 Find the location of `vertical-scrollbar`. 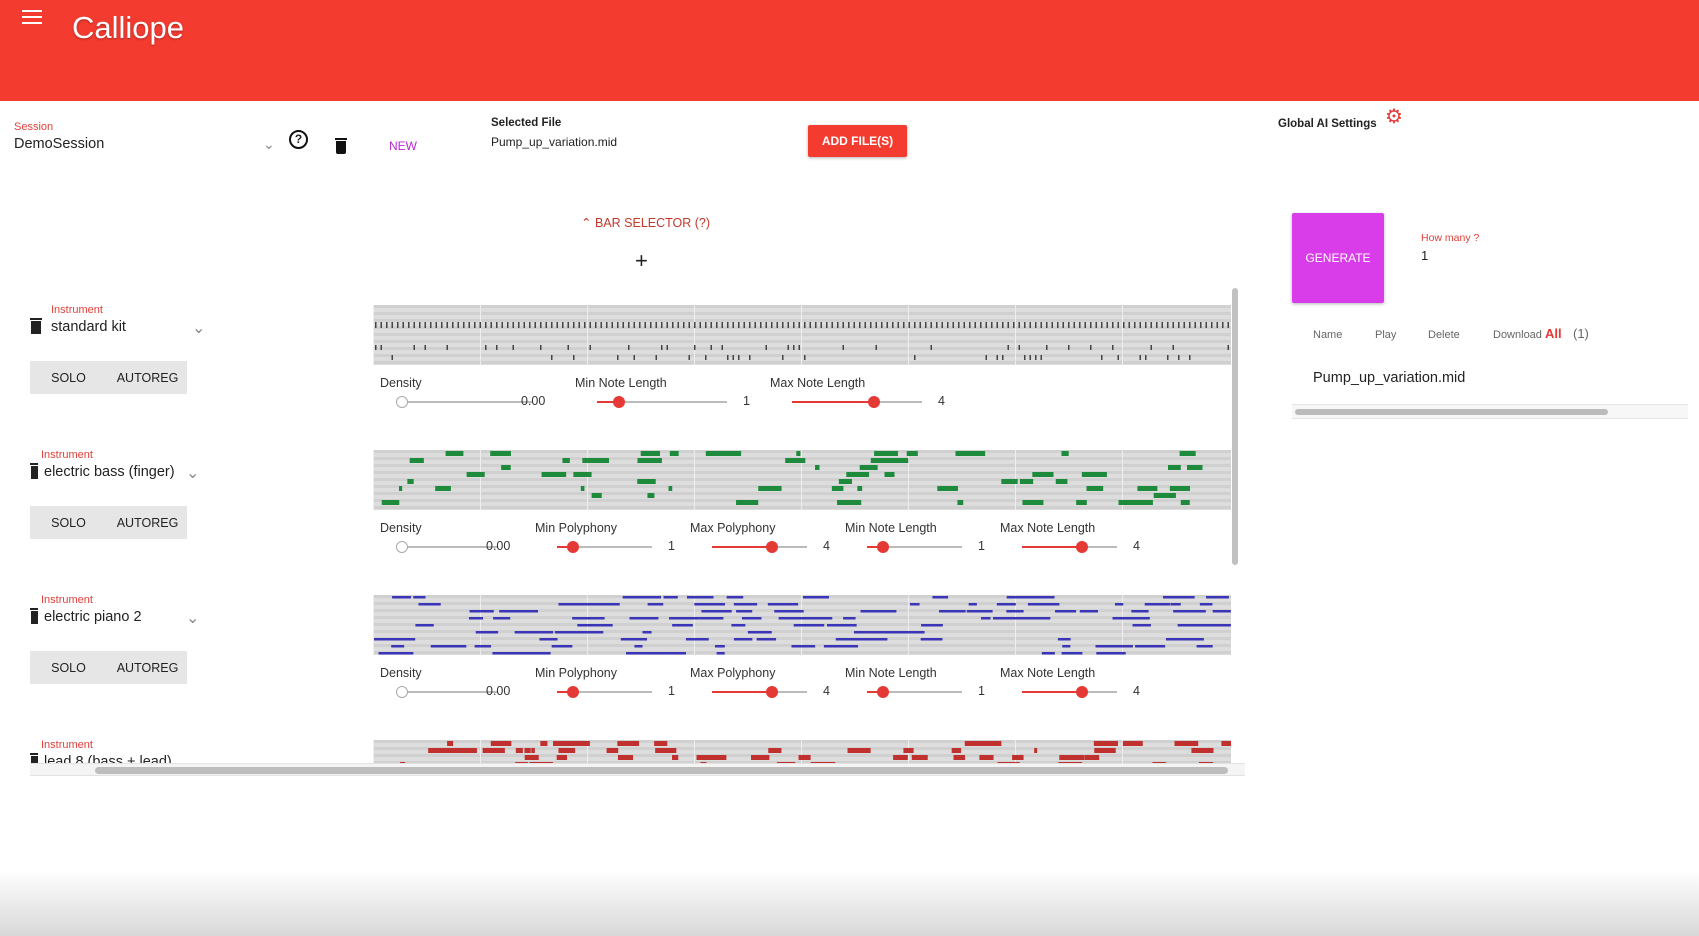

vertical-scrollbar is located at coordinates (1235, 426).